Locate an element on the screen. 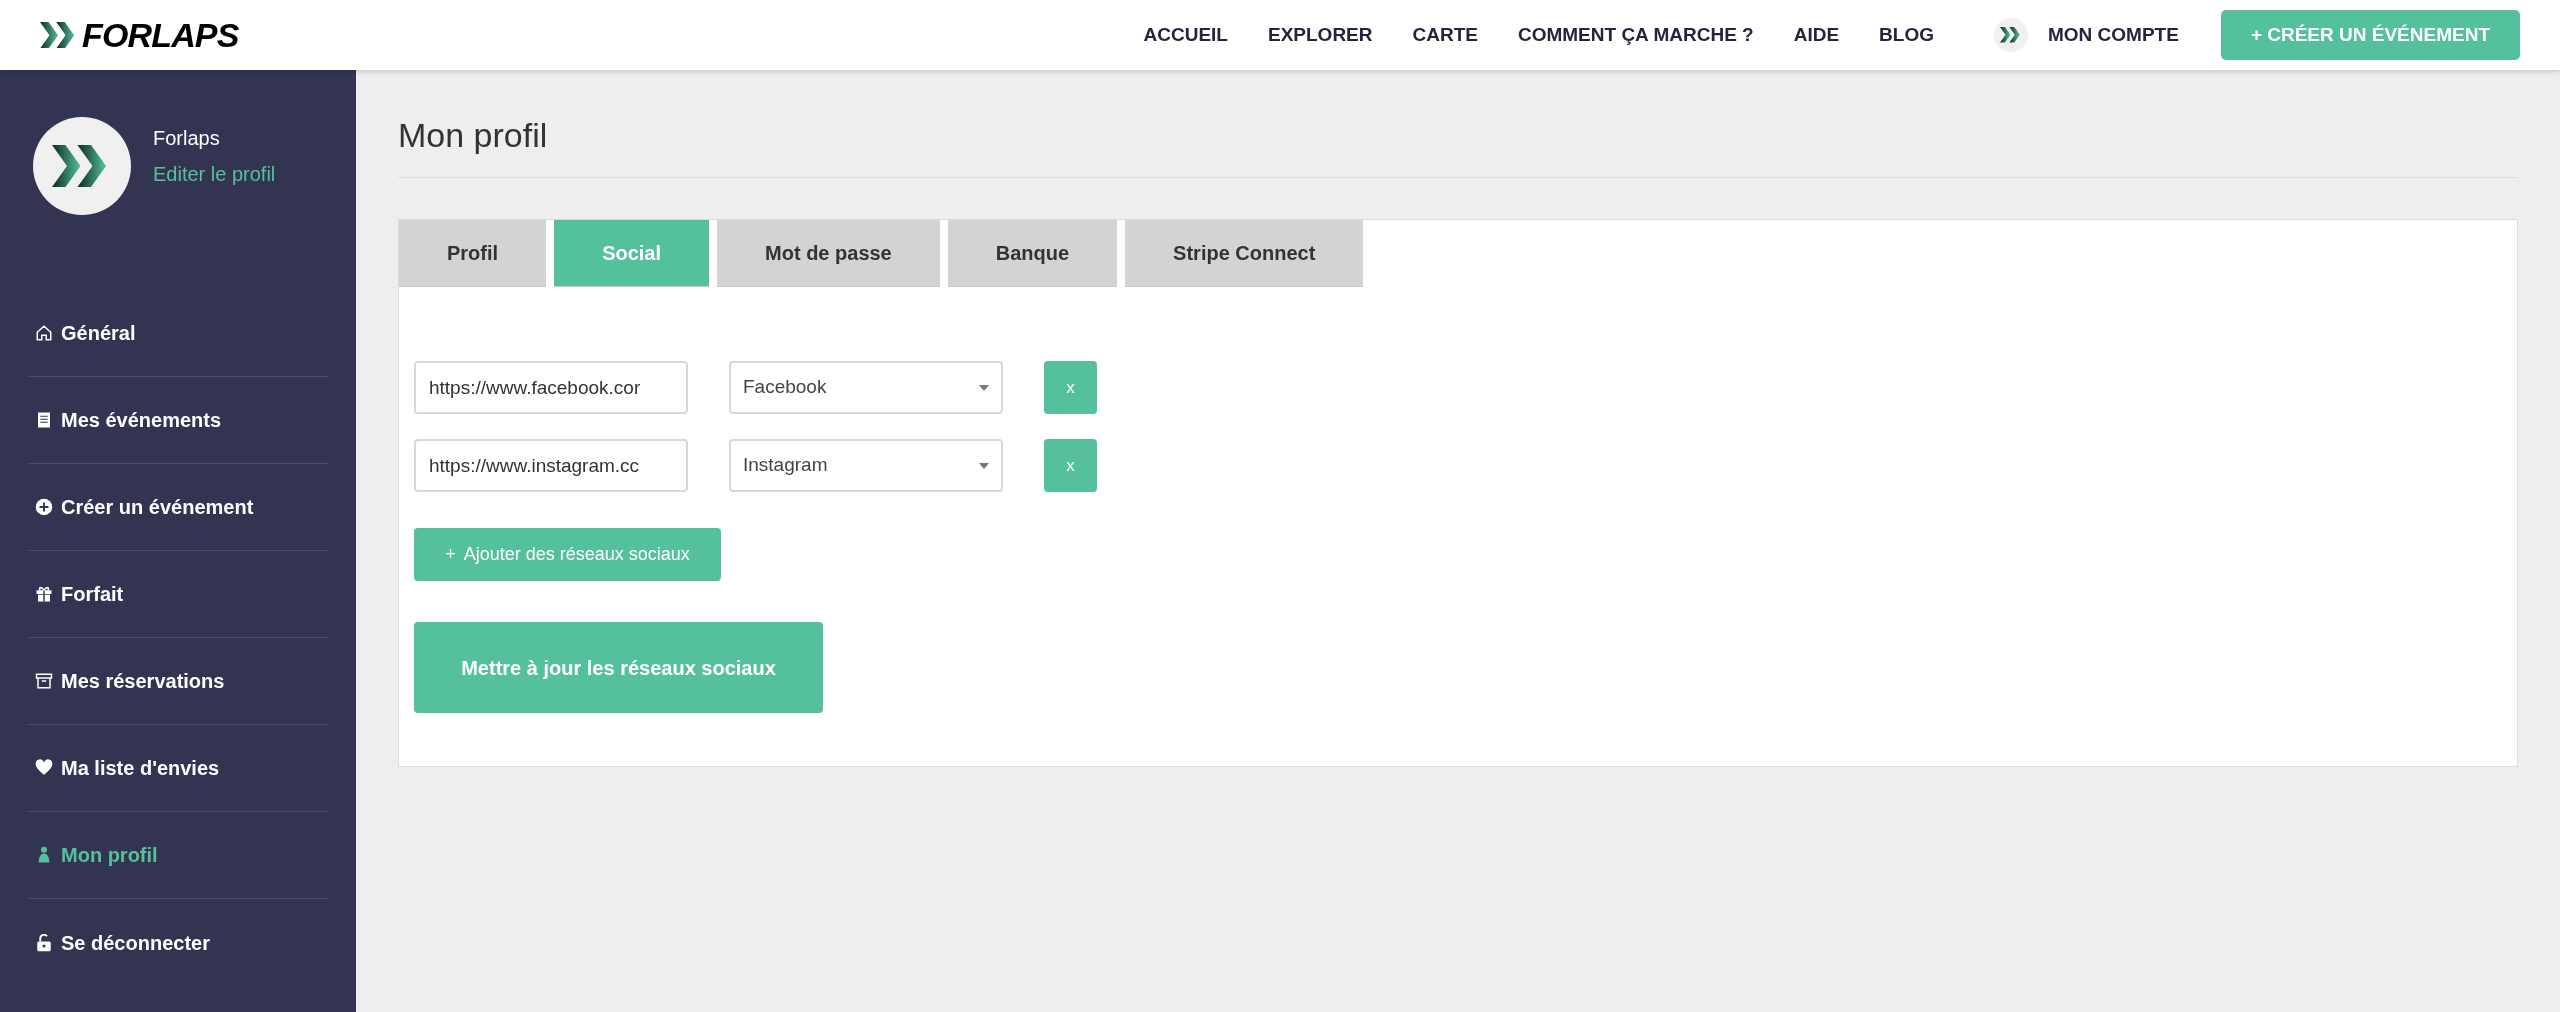  heart-icon is located at coordinates (44, 768).